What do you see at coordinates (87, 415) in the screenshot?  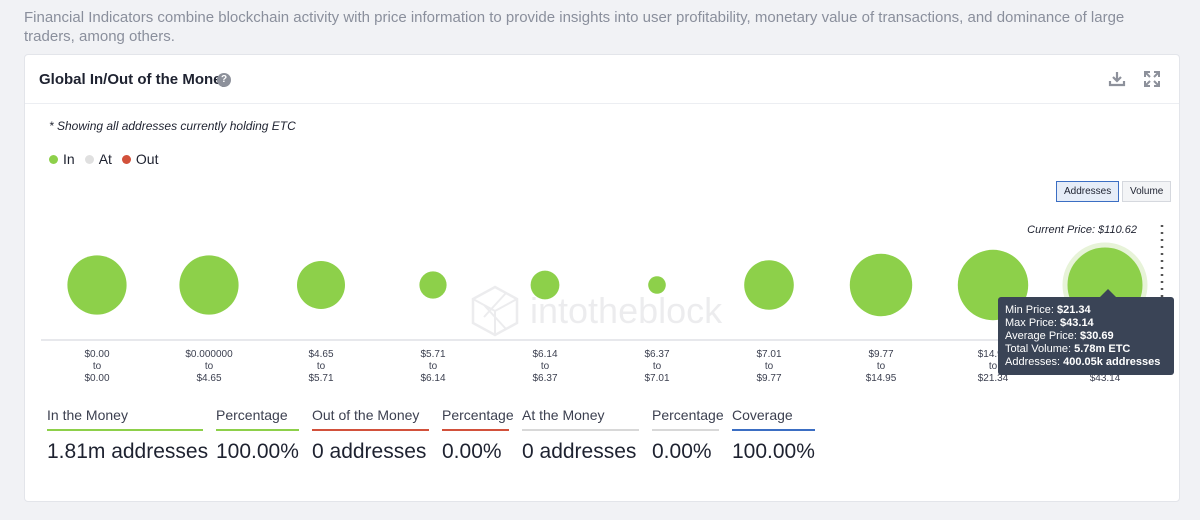 I see `stat-label: In the Money` at bounding box center [87, 415].